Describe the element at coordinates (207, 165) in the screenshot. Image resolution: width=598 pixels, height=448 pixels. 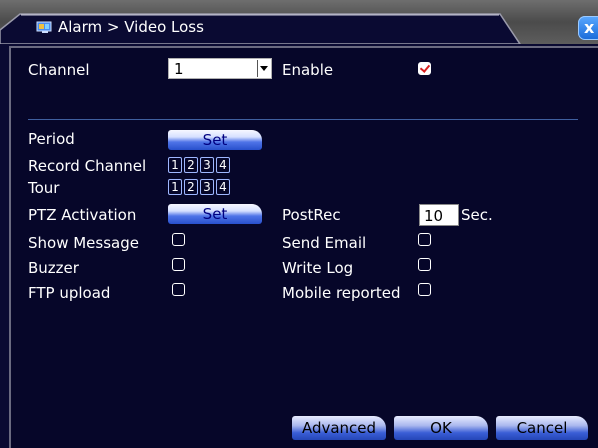
I see `record-channel-3: 3` at that location.